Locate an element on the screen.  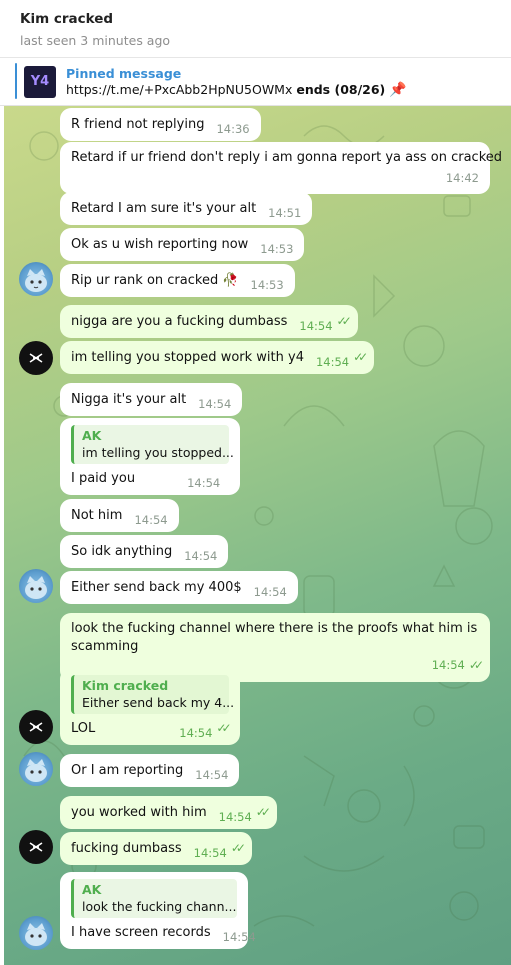
message-text: nigga are you a fucking dumbass is located at coordinates (179, 321).